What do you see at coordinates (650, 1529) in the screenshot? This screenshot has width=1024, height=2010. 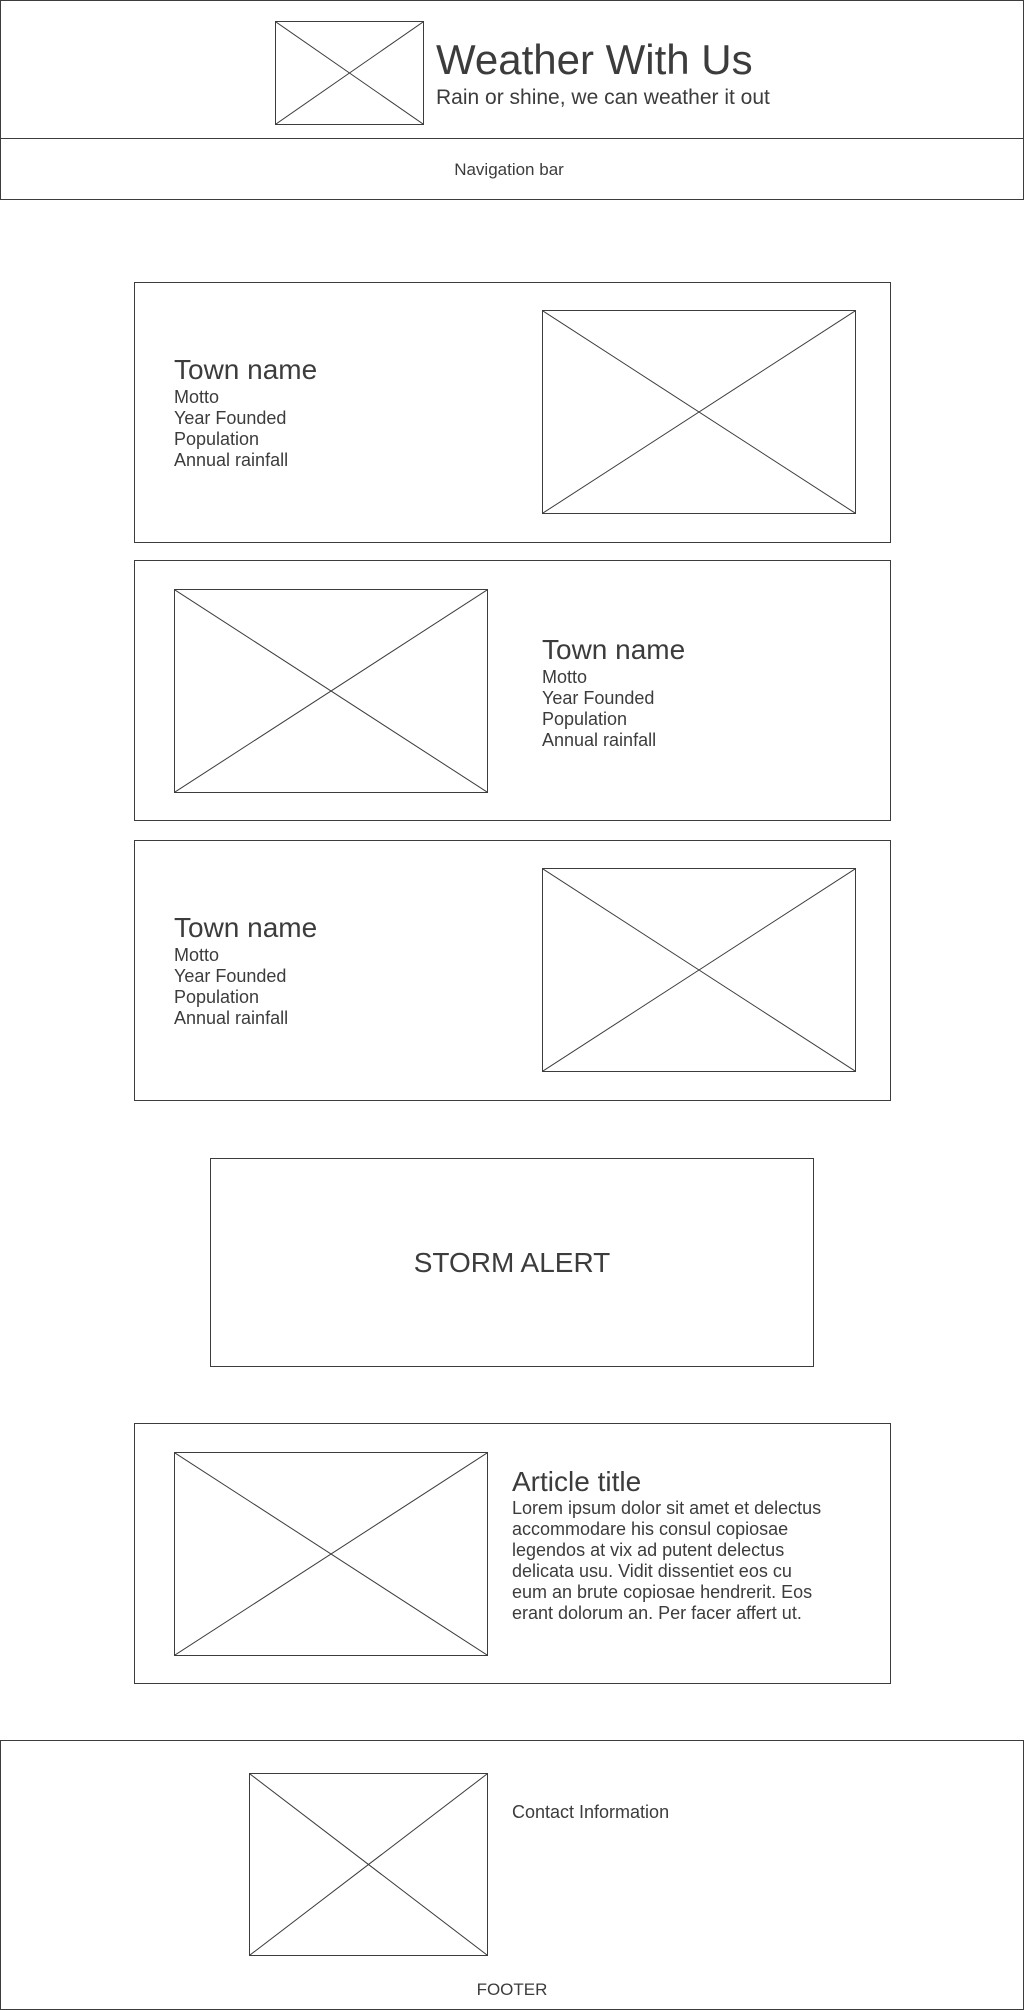 I see `article-body-line: accommodare his consul copiosae` at bounding box center [650, 1529].